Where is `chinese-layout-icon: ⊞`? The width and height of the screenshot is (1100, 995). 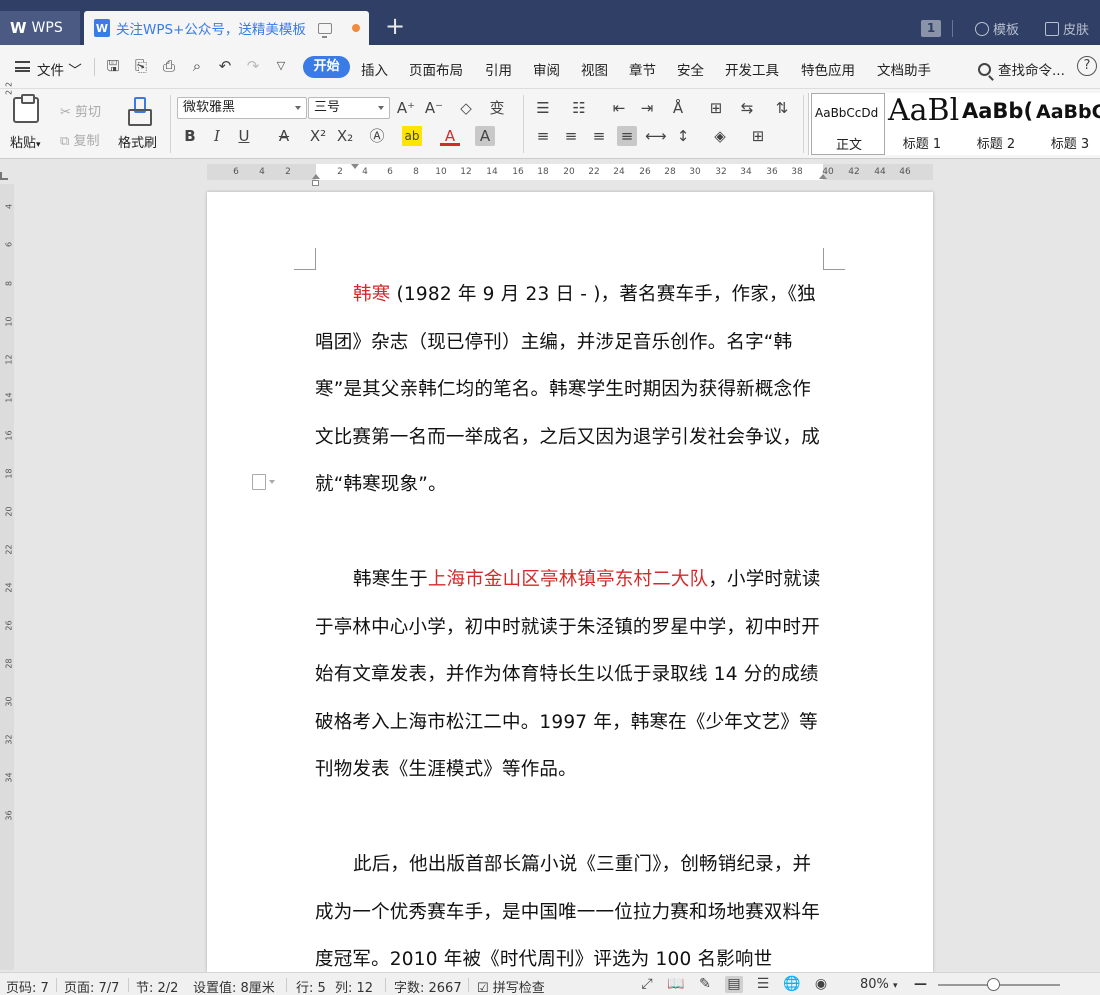 chinese-layout-icon: ⊞ is located at coordinates (716, 108).